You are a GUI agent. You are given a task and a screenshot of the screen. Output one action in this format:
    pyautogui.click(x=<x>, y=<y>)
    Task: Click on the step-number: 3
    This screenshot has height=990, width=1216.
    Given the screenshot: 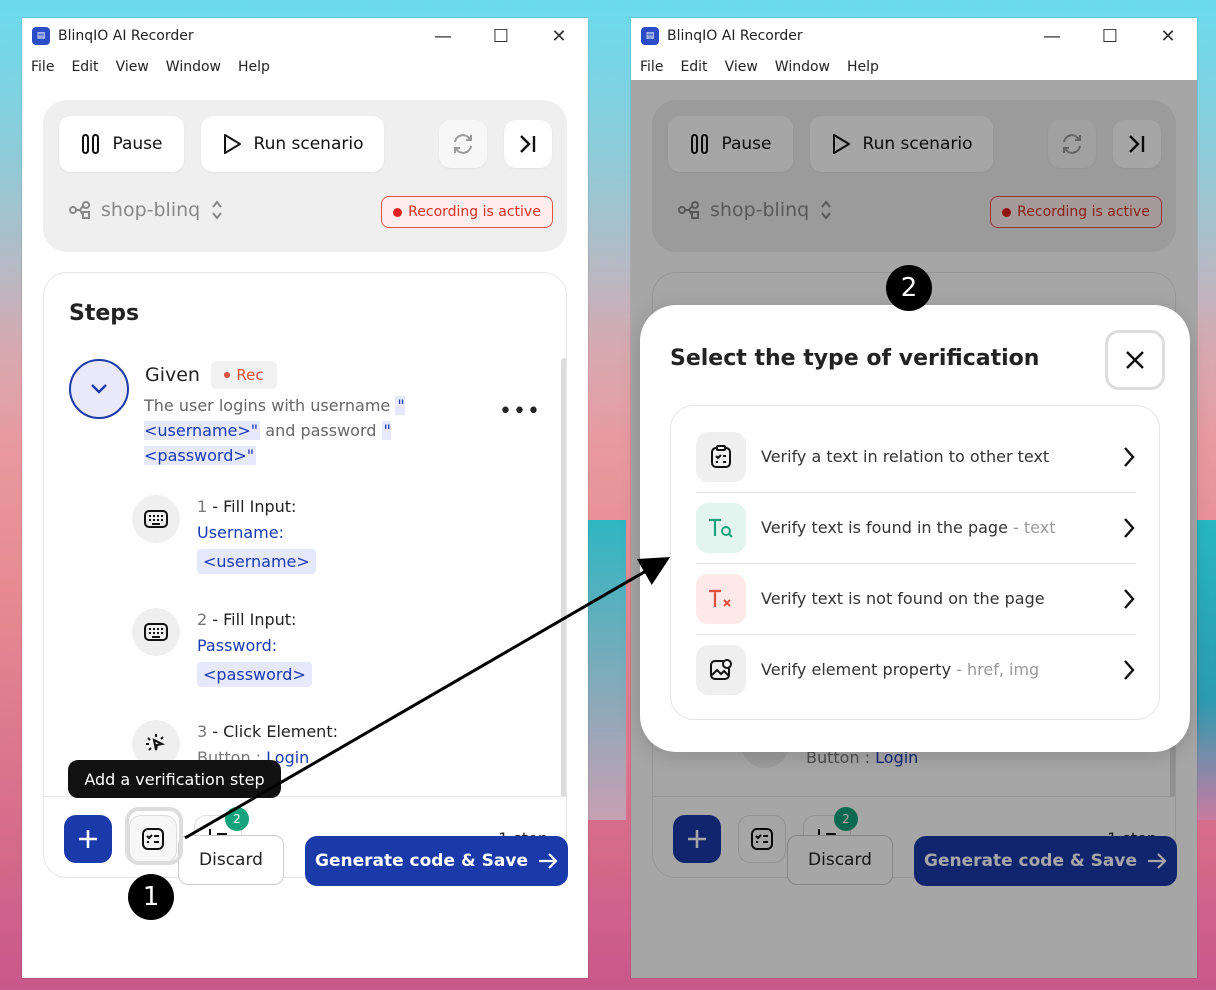 What is the action you would take?
    pyautogui.click(x=202, y=731)
    